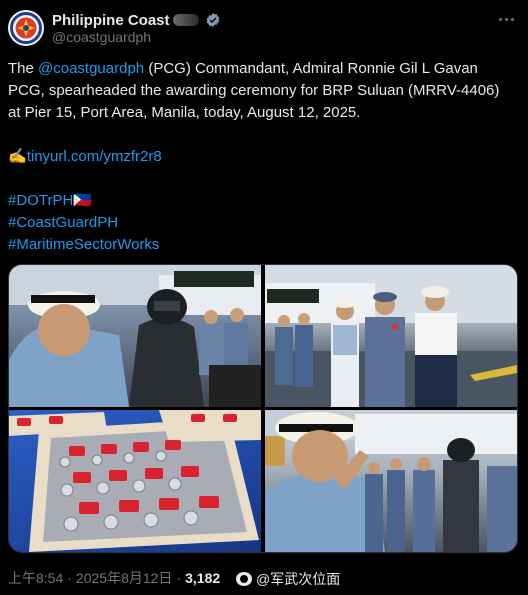  I want to click on post-time: 上午8:54, so click(35, 578).